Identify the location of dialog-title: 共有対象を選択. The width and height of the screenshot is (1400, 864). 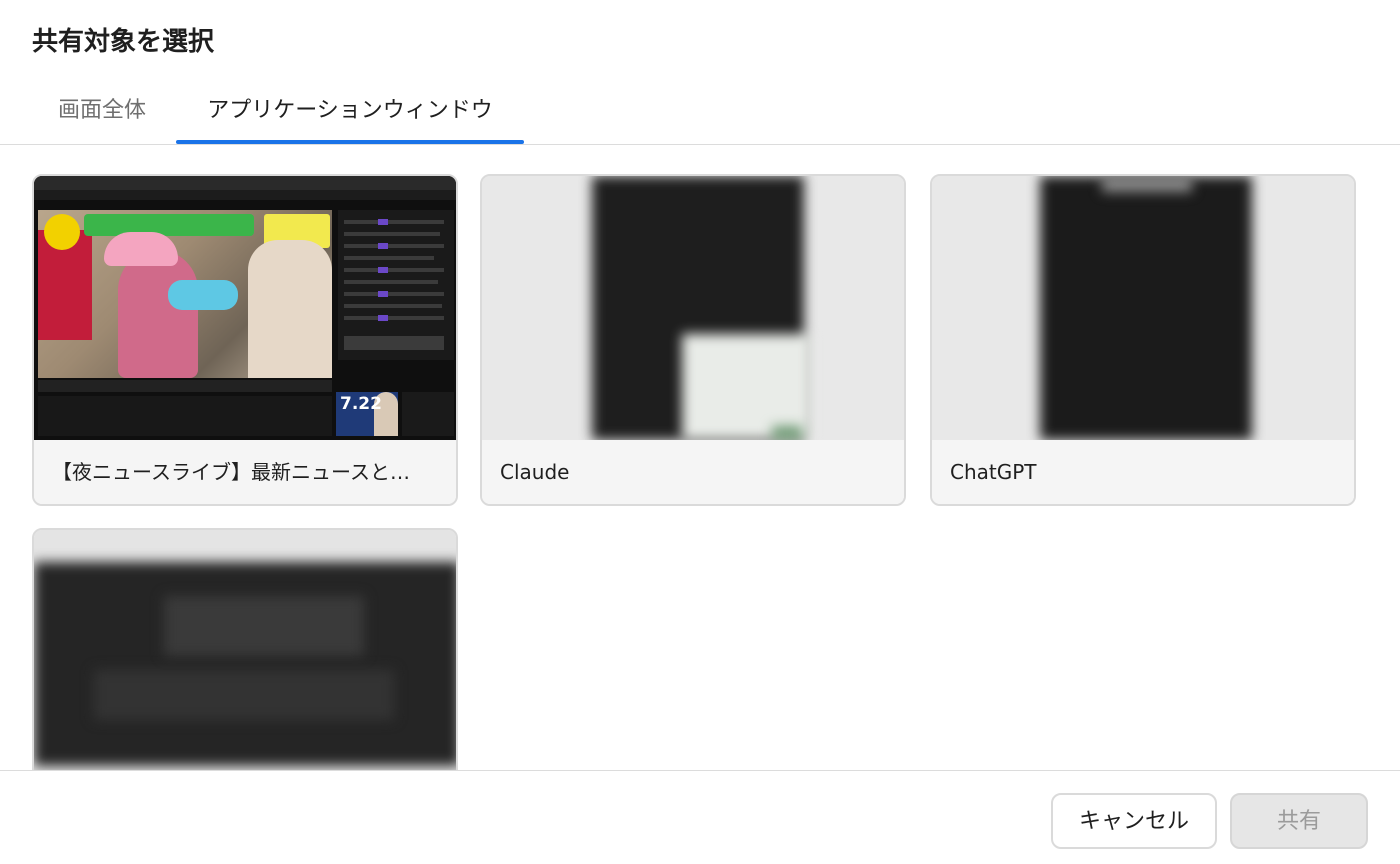
(123, 42).